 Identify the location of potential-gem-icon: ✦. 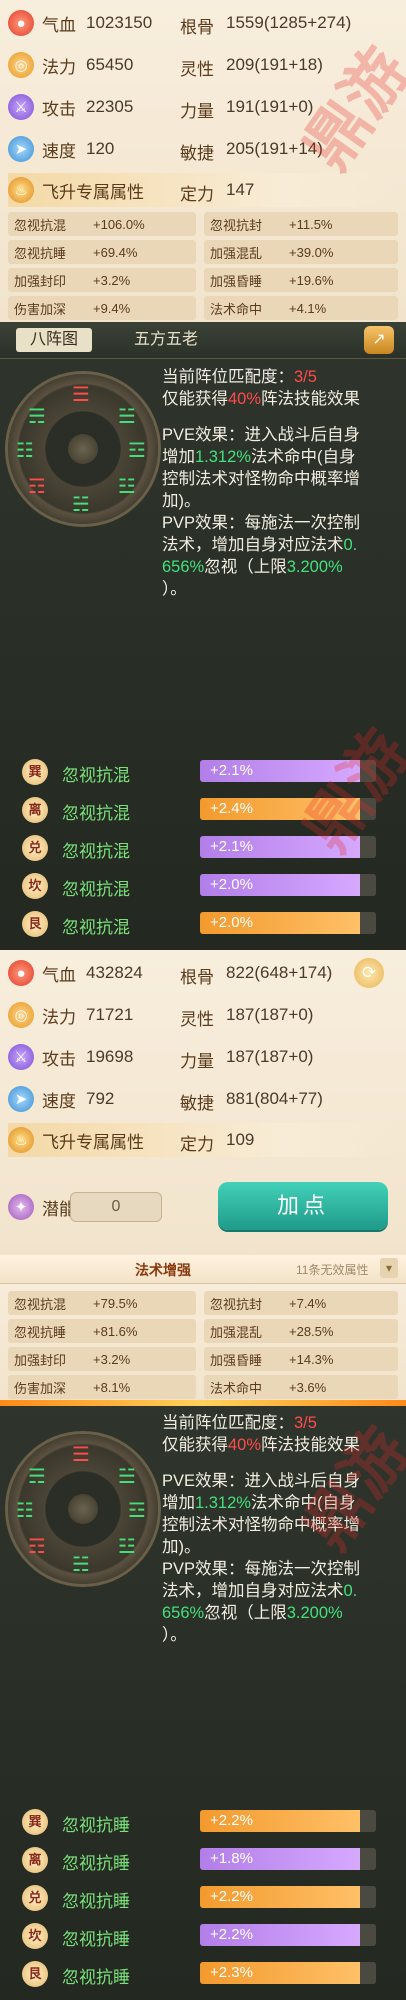
(21, 1207).